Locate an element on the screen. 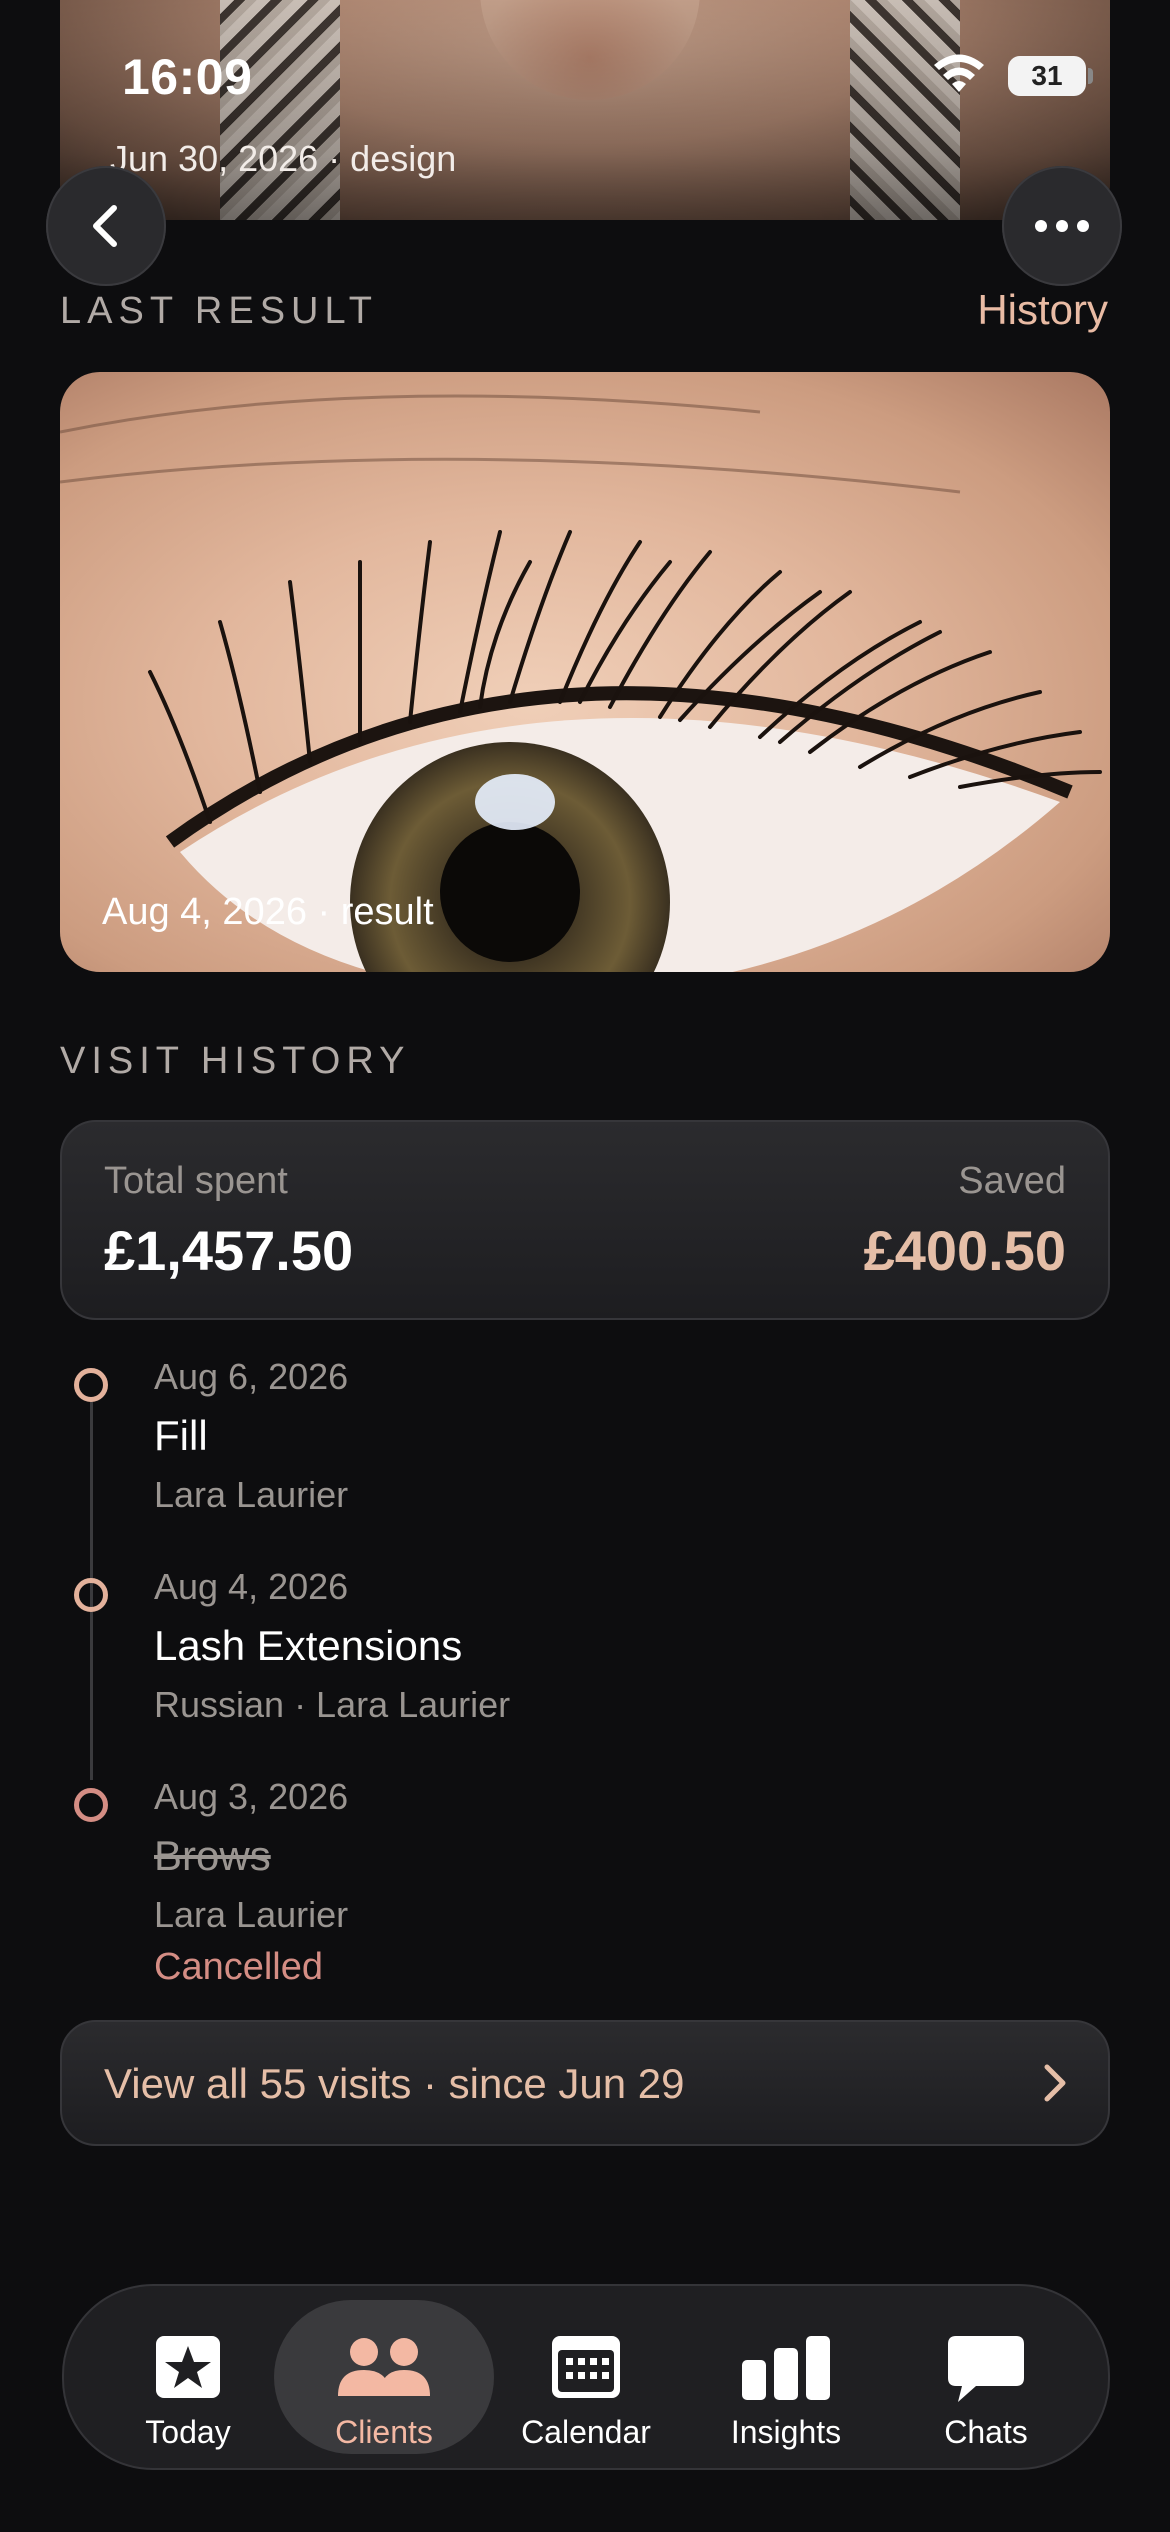 The image size is (1170, 2532). more-button is located at coordinates (1062, 226).